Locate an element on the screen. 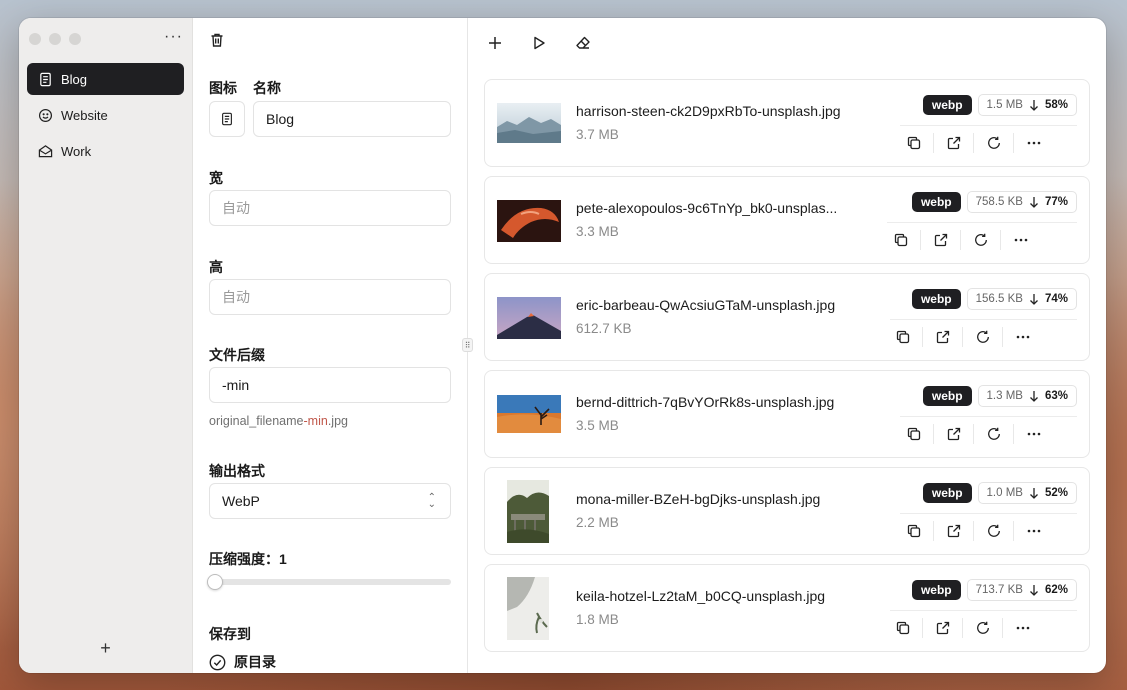 This screenshot has width=1127, height=690. smiley-icon is located at coordinates (45, 115).